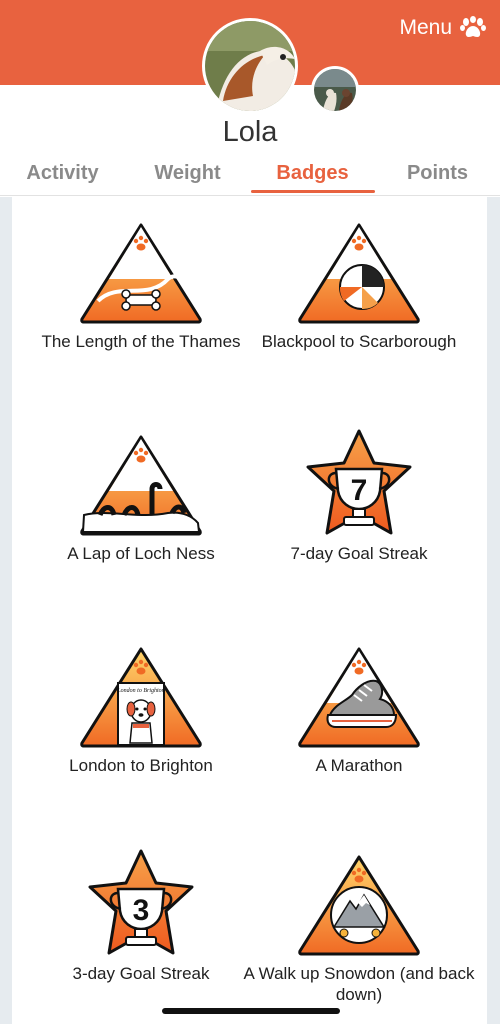 Image resolution: width=500 pixels, height=1024 pixels. Describe the element at coordinates (437, 175) in the screenshot. I see `tab-points: Points` at that location.